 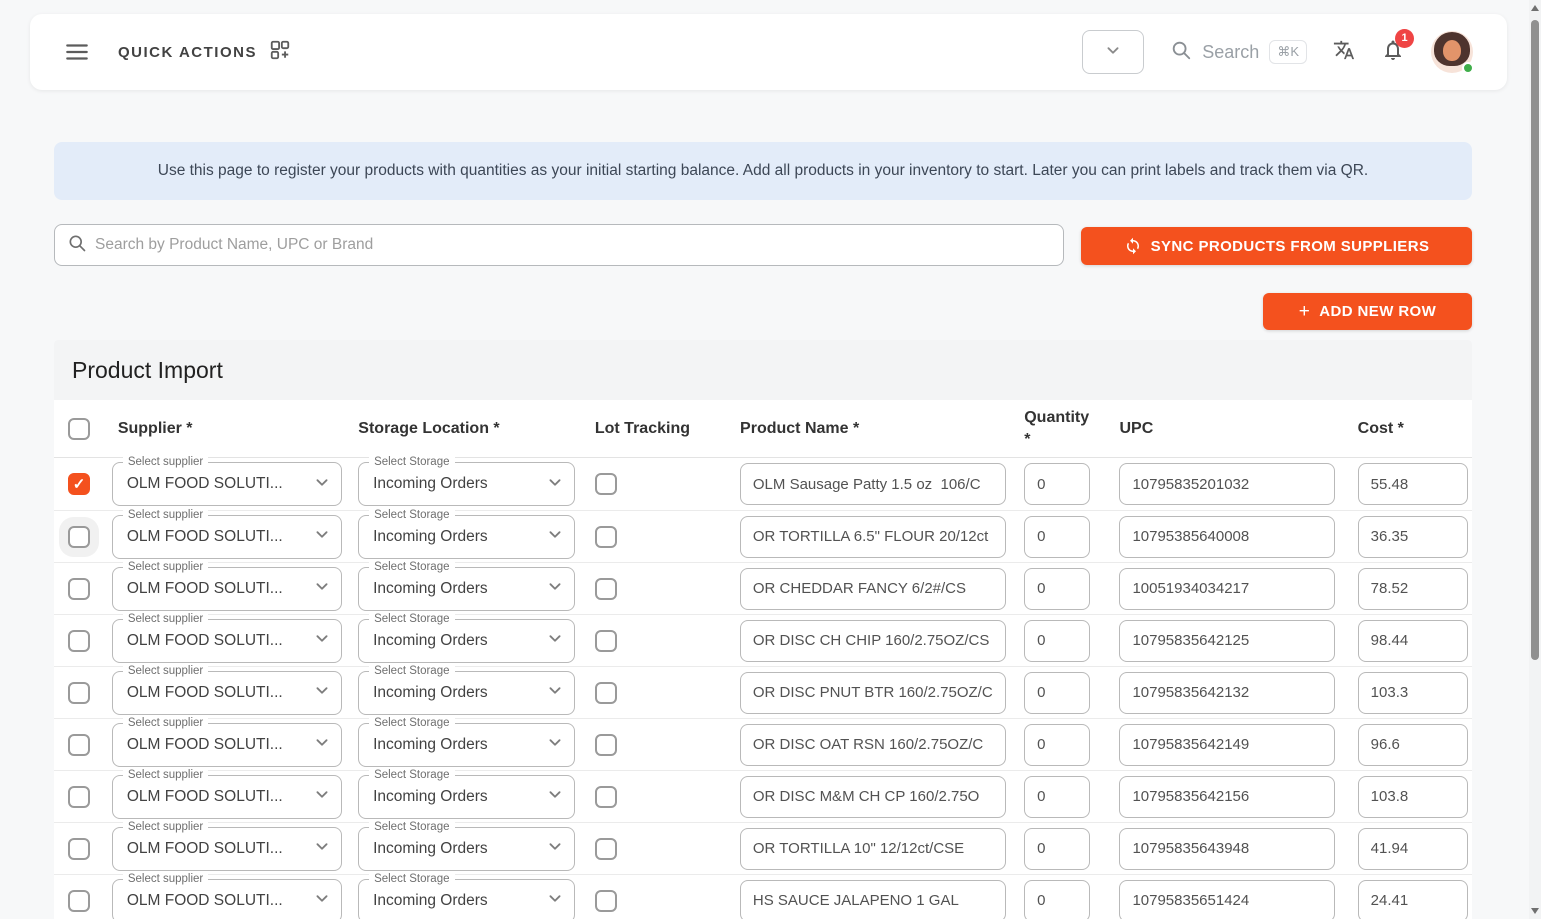 I want to click on header-lot-tracking: Lot Tracking, so click(x=642, y=428).